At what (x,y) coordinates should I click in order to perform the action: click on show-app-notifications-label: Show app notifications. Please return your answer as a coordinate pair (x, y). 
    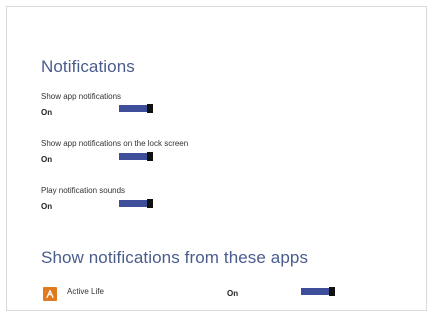
    Looking at the image, I should click on (81, 96).